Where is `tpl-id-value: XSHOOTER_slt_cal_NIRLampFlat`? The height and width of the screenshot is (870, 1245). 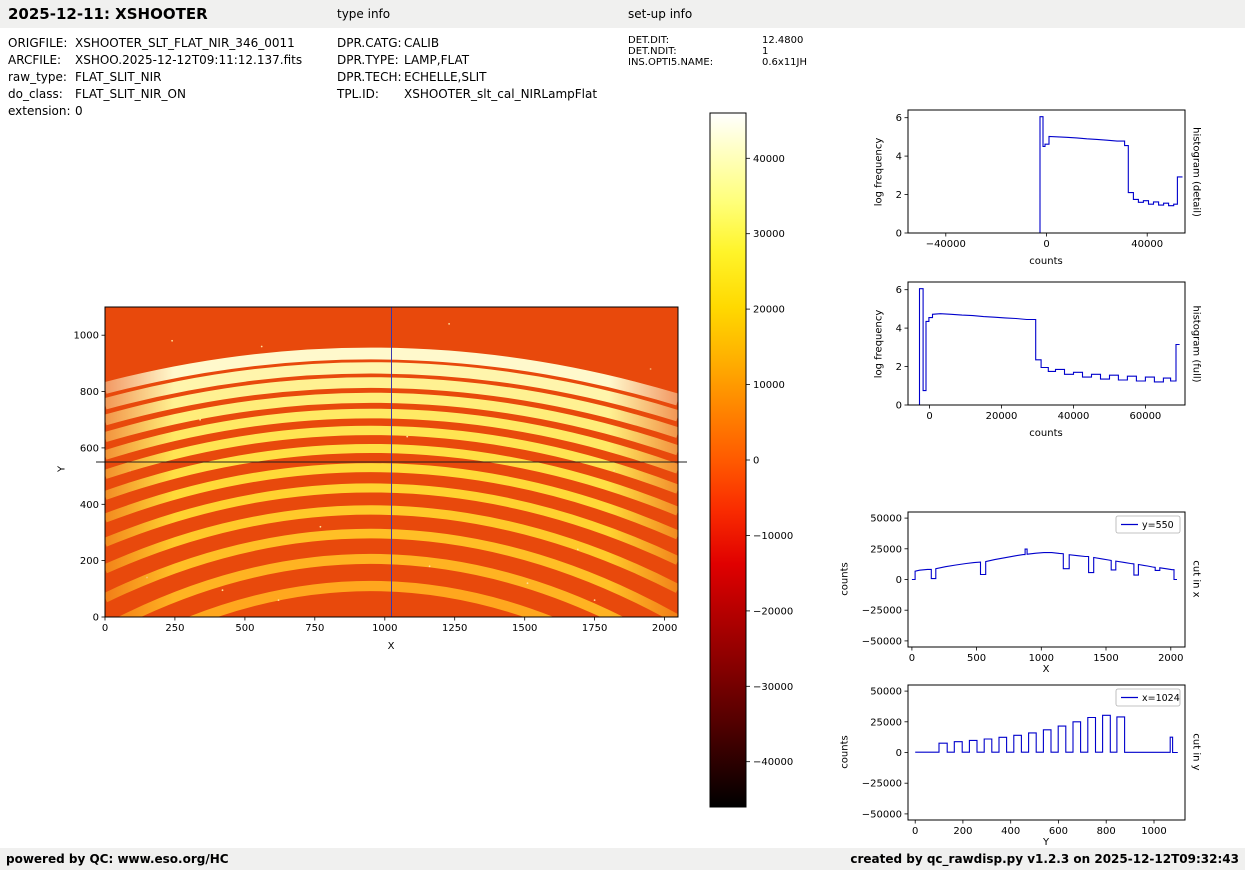
tpl-id-value: XSHOOTER_slt_cal_NIRLampFlat is located at coordinates (501, 94).